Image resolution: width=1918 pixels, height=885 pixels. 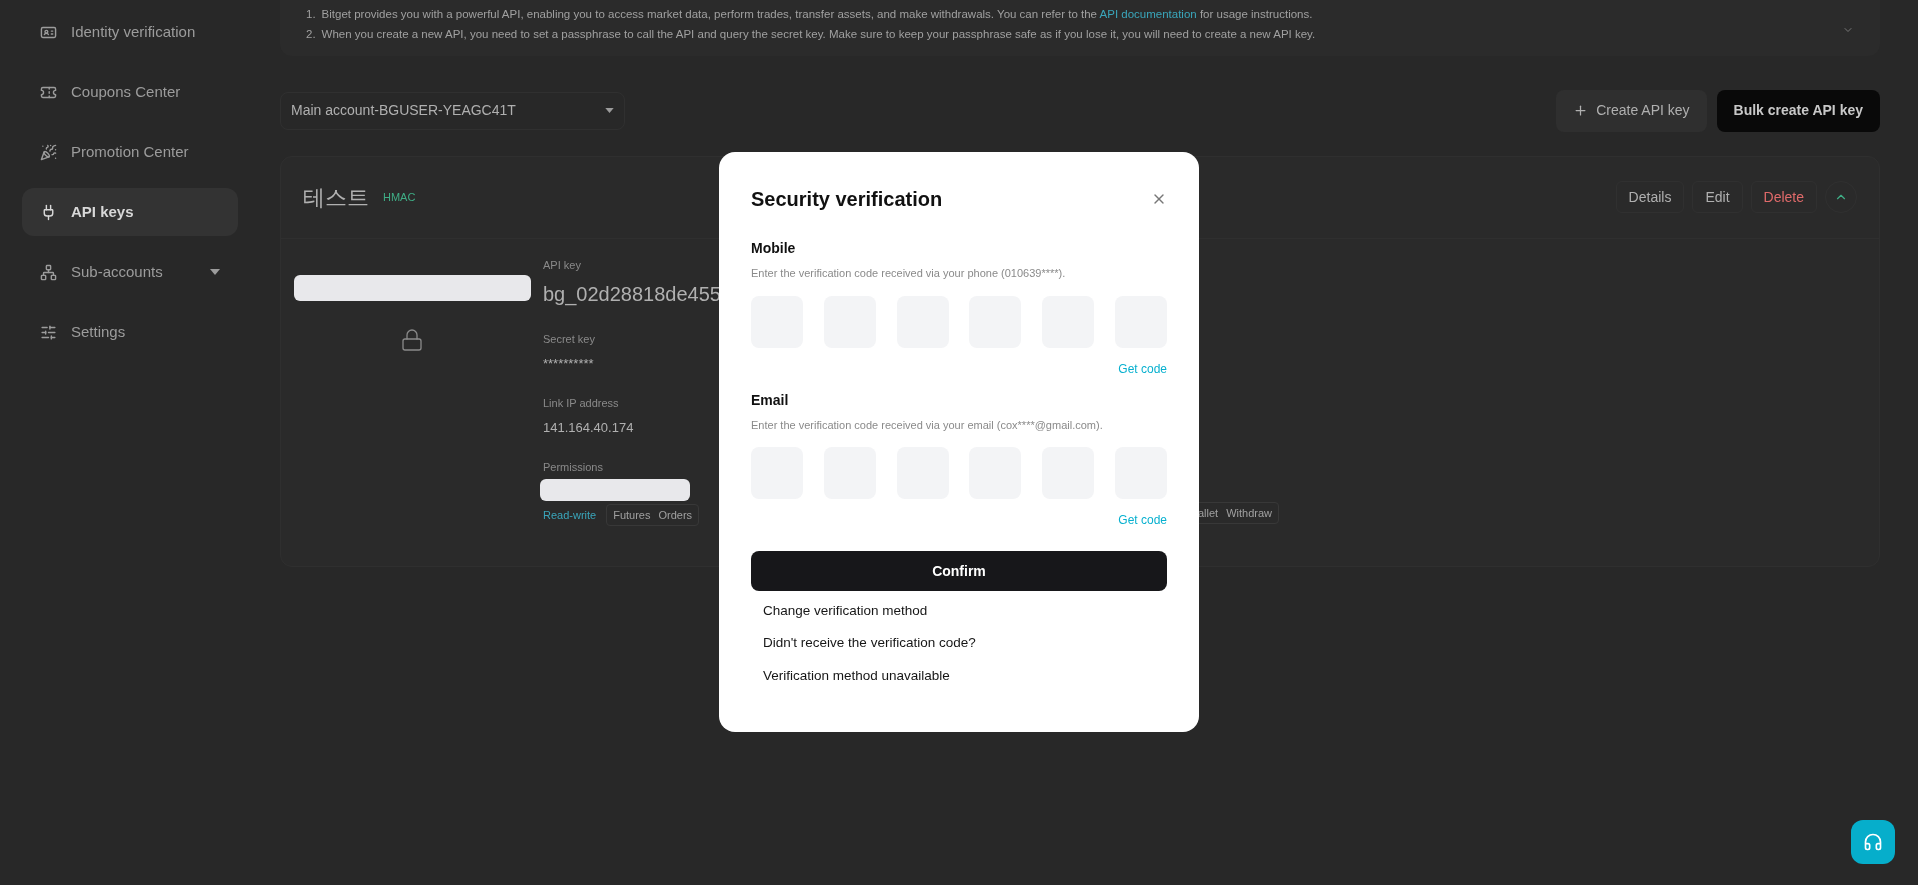 I want to click on headset-icon, so click(x=1873, y=842).